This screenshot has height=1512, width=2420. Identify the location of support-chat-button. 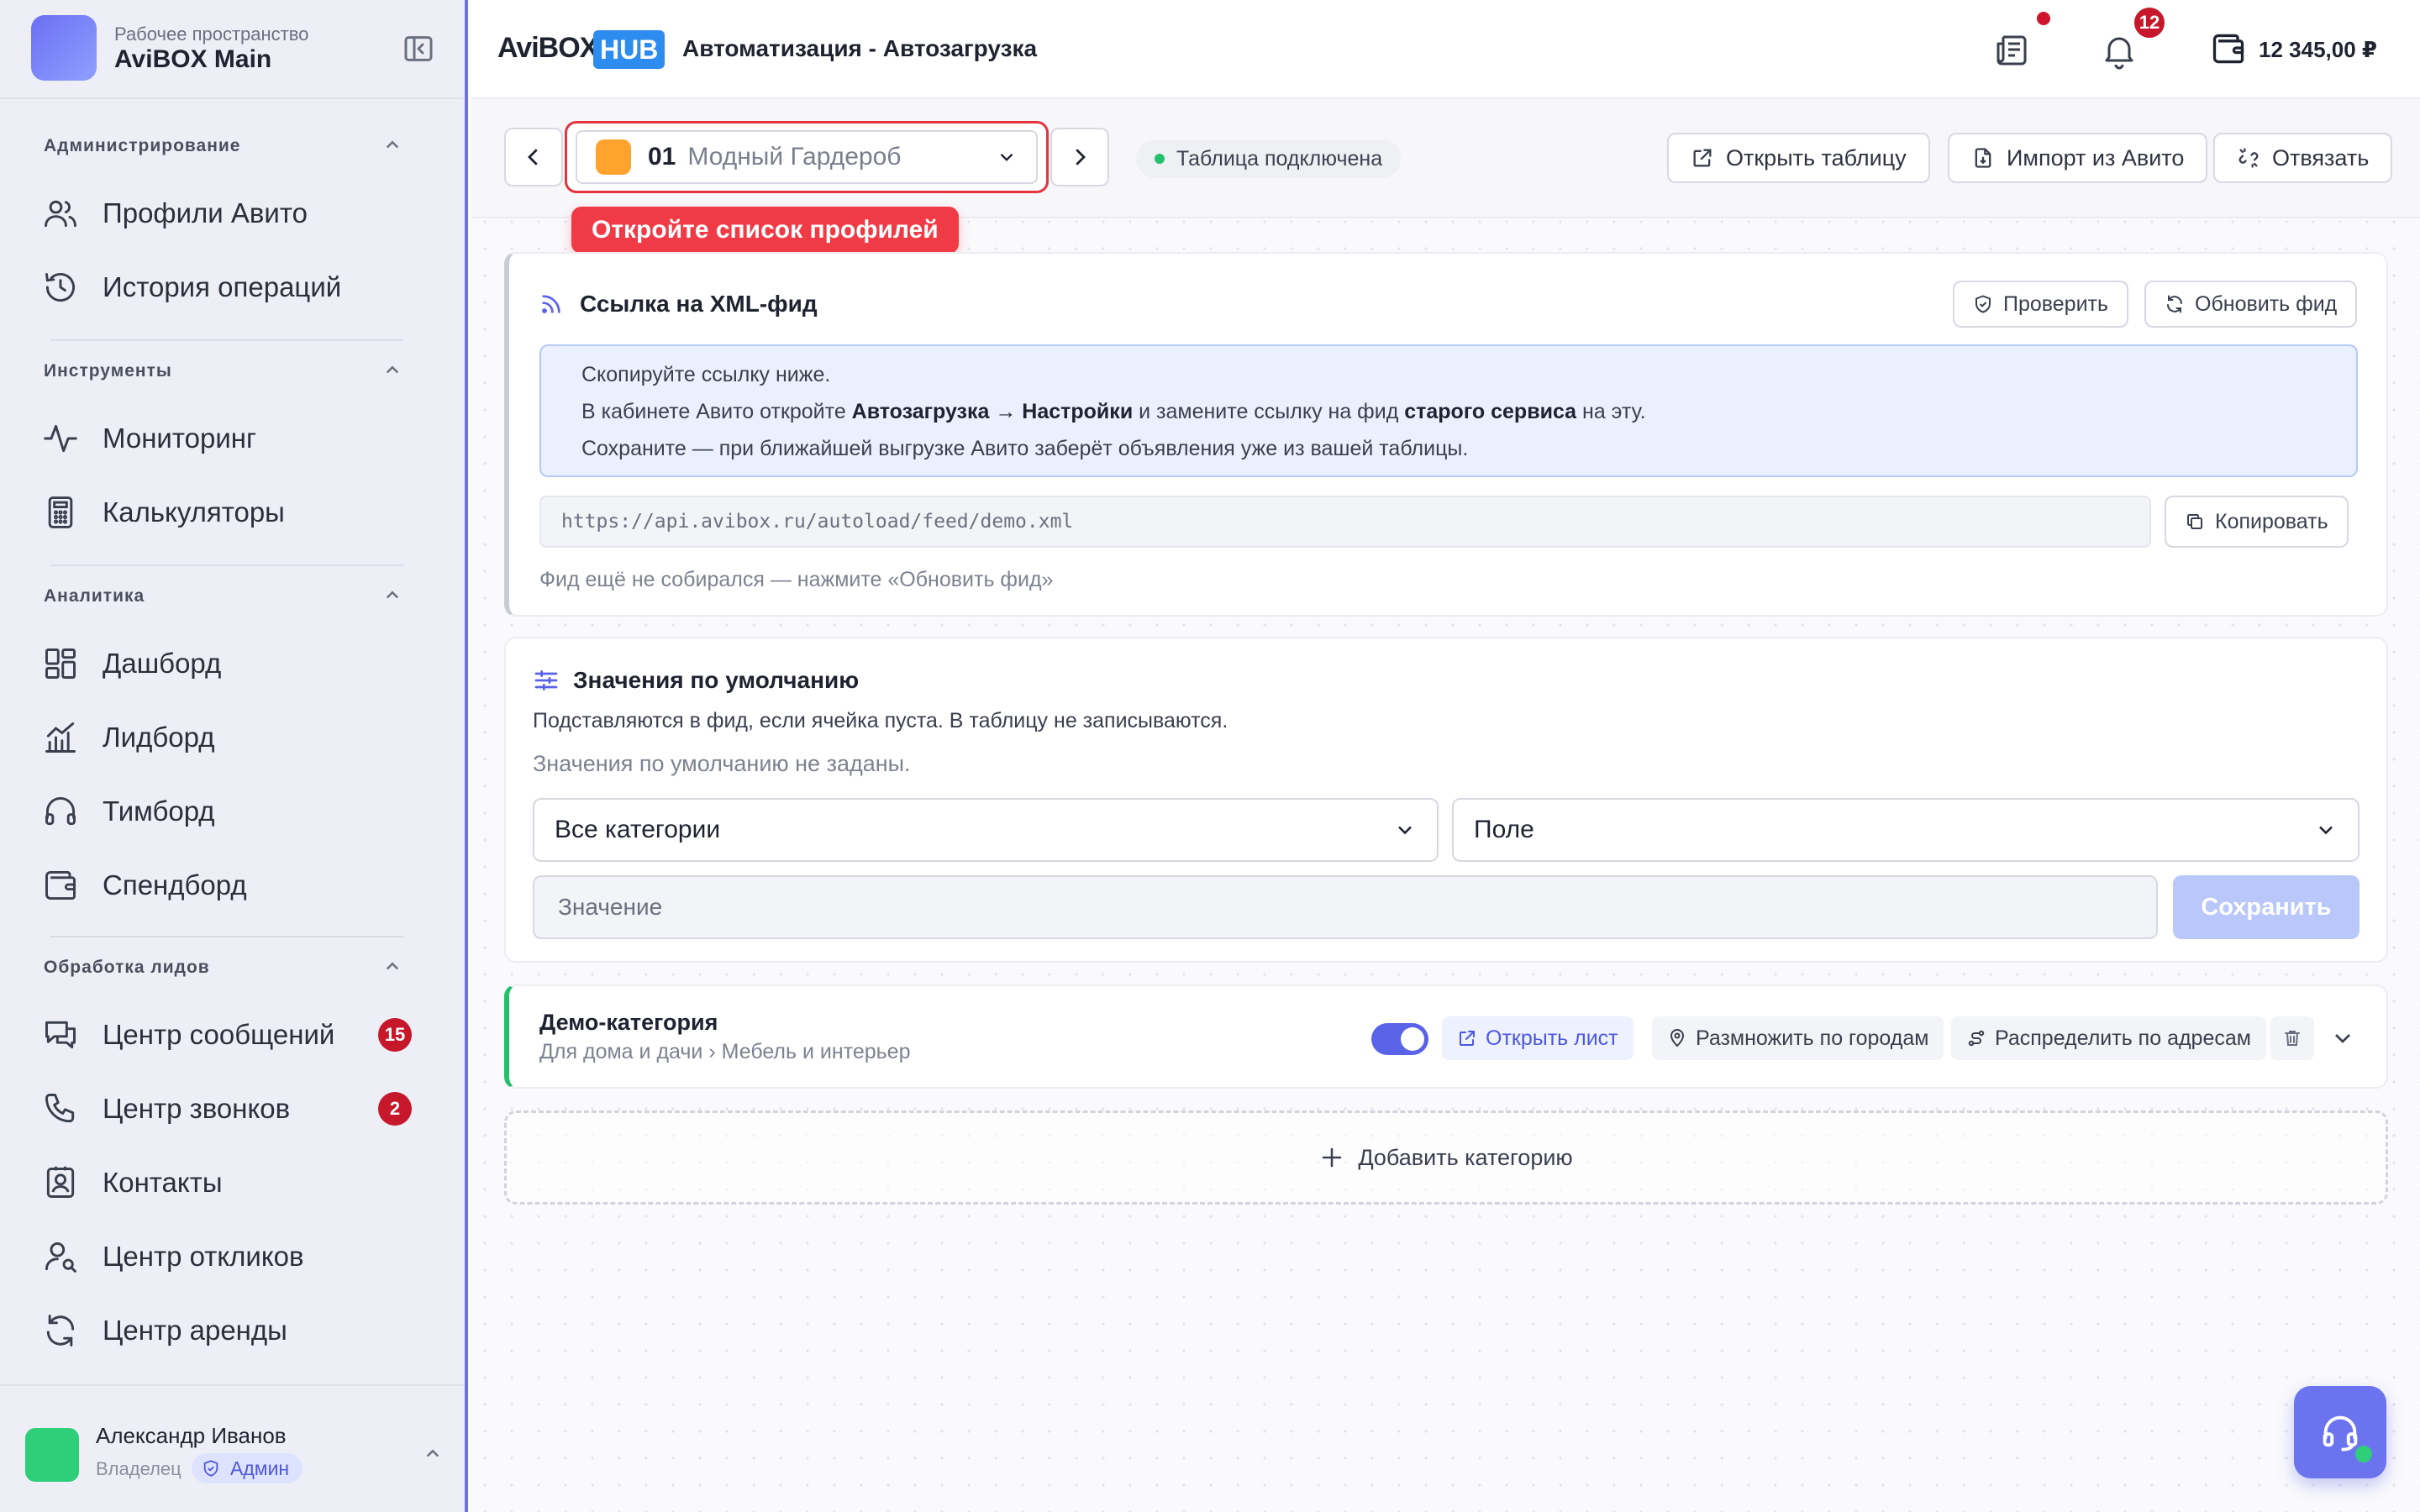
(2340, 1432).